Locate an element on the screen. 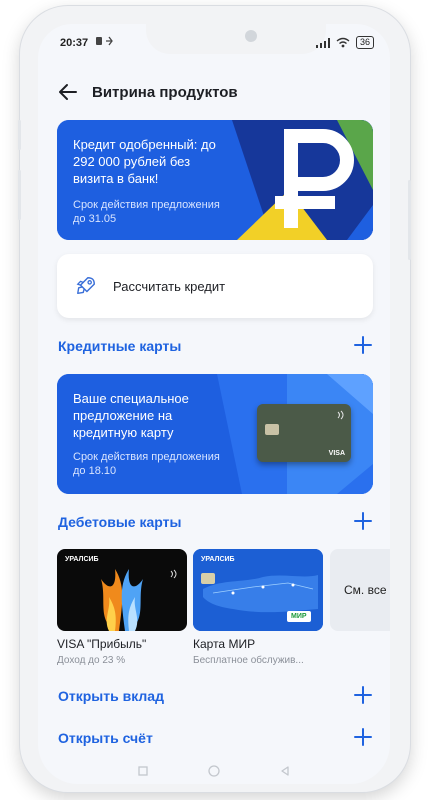 Image resolution: width=428 pixels, height=800 pixels. section-credit-cards-label: Кредитные карты is located at coordinates (120, 346).